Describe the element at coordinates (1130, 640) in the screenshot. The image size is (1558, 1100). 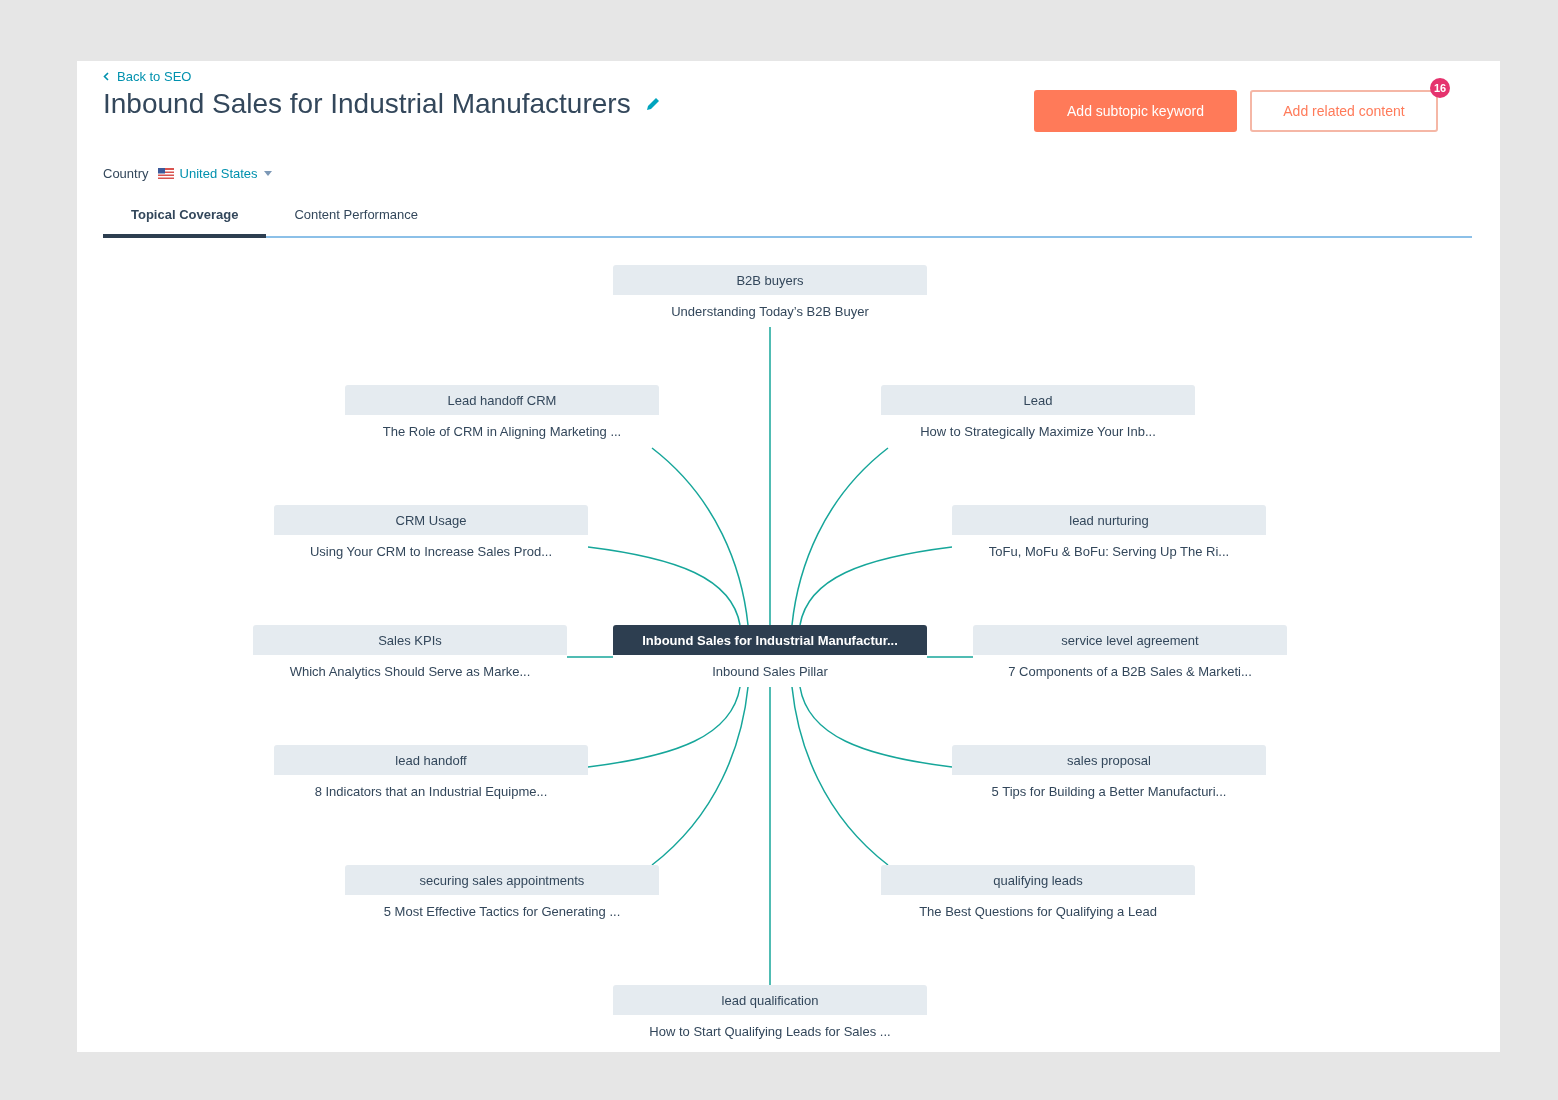
I see `subtopic-keyword: service level agreement` at that location.